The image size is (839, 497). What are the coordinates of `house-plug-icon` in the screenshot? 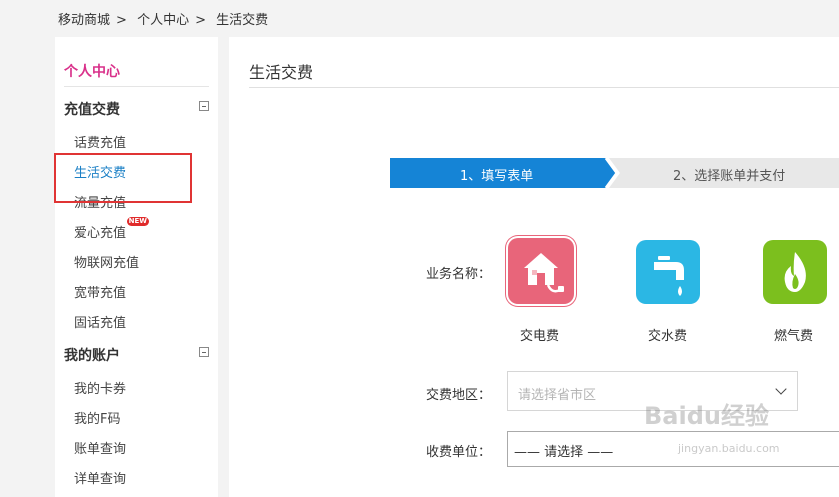 It's located at (544, 273).